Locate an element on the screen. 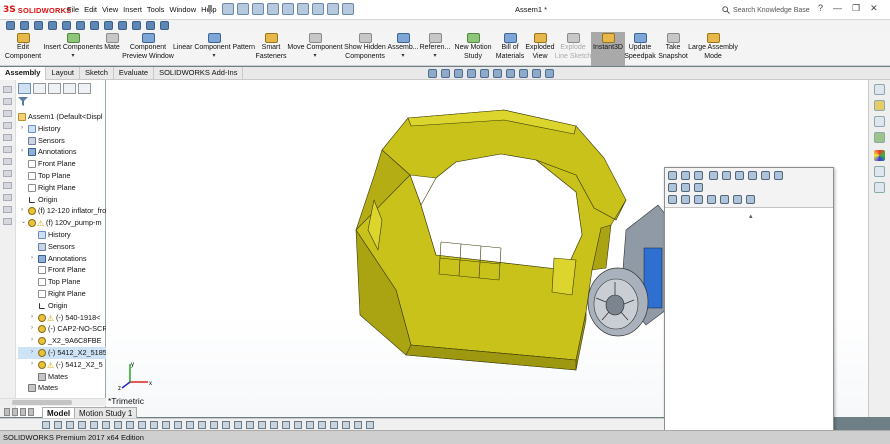  menu-view: View is located at coordinates (110, 9).